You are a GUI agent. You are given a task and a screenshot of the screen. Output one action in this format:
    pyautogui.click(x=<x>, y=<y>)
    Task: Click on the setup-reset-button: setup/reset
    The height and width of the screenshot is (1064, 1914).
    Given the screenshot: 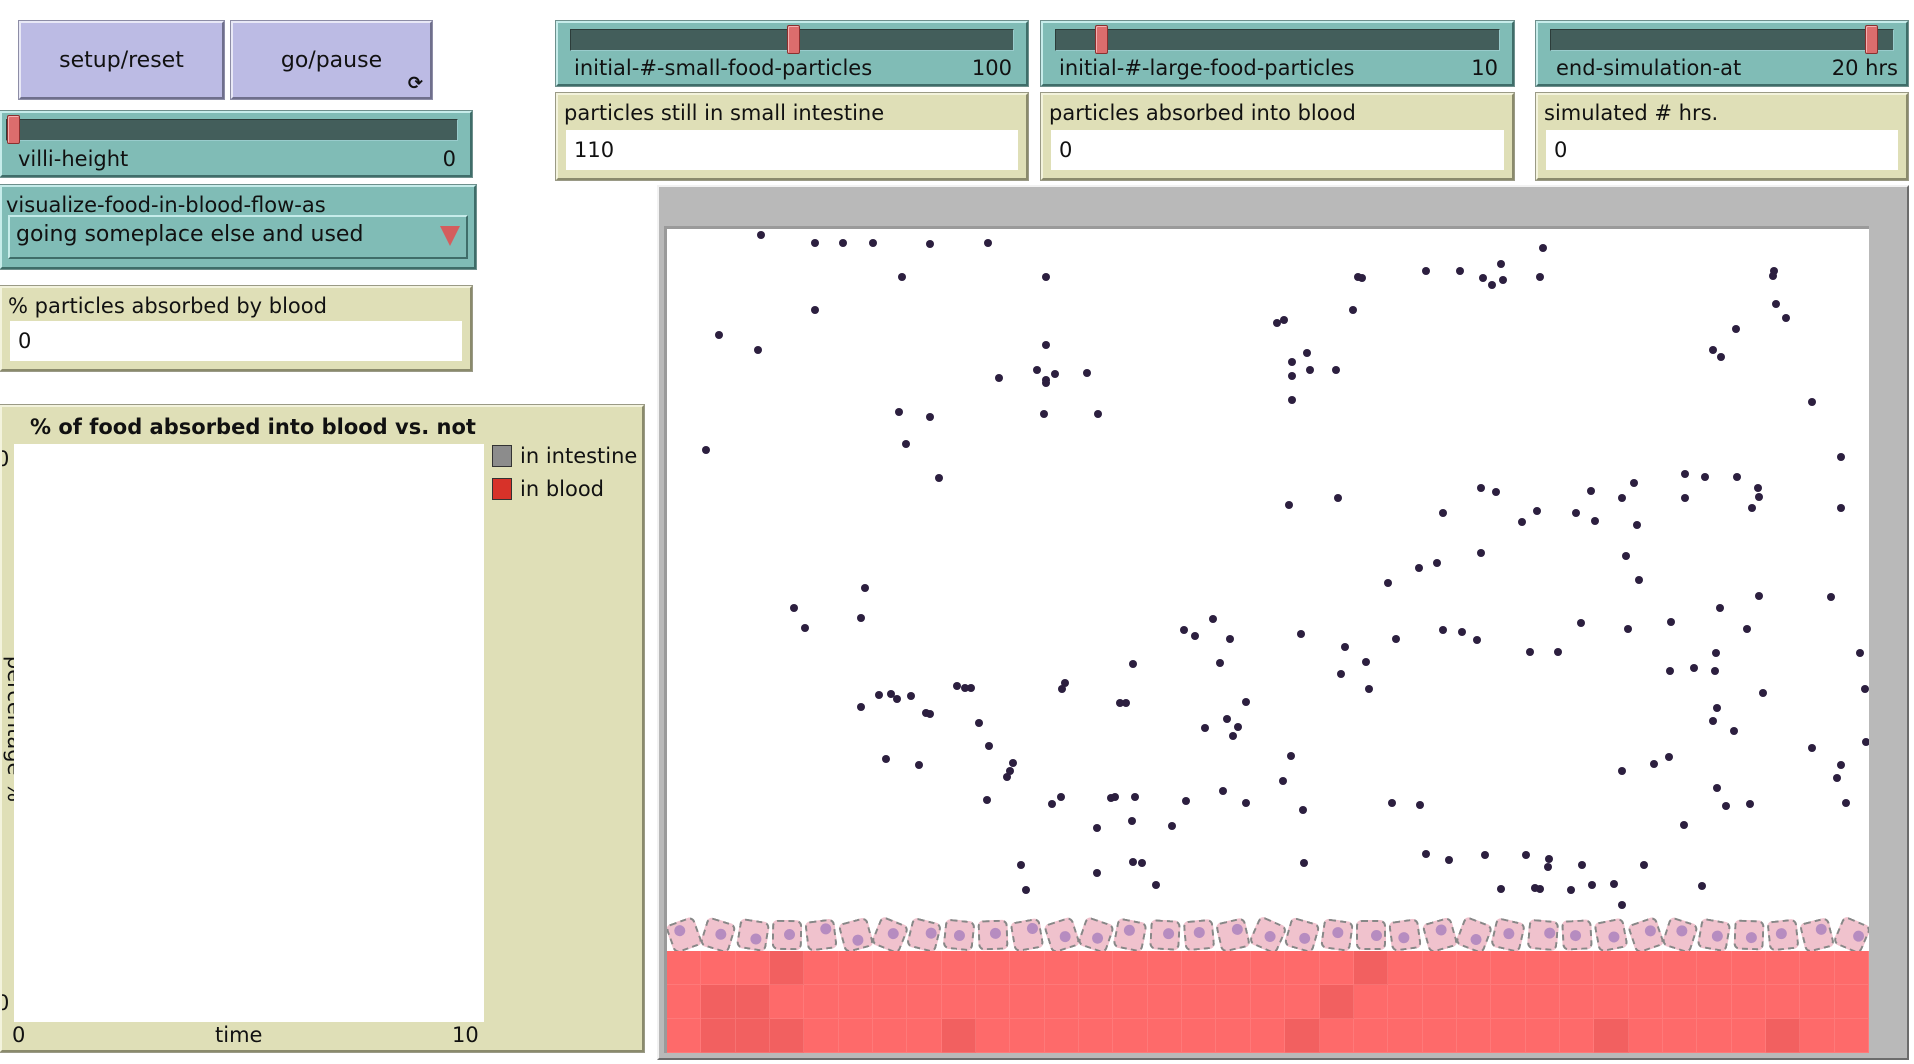 What is the action you would take?
    pyautogui.click(x=121, y=60)
    